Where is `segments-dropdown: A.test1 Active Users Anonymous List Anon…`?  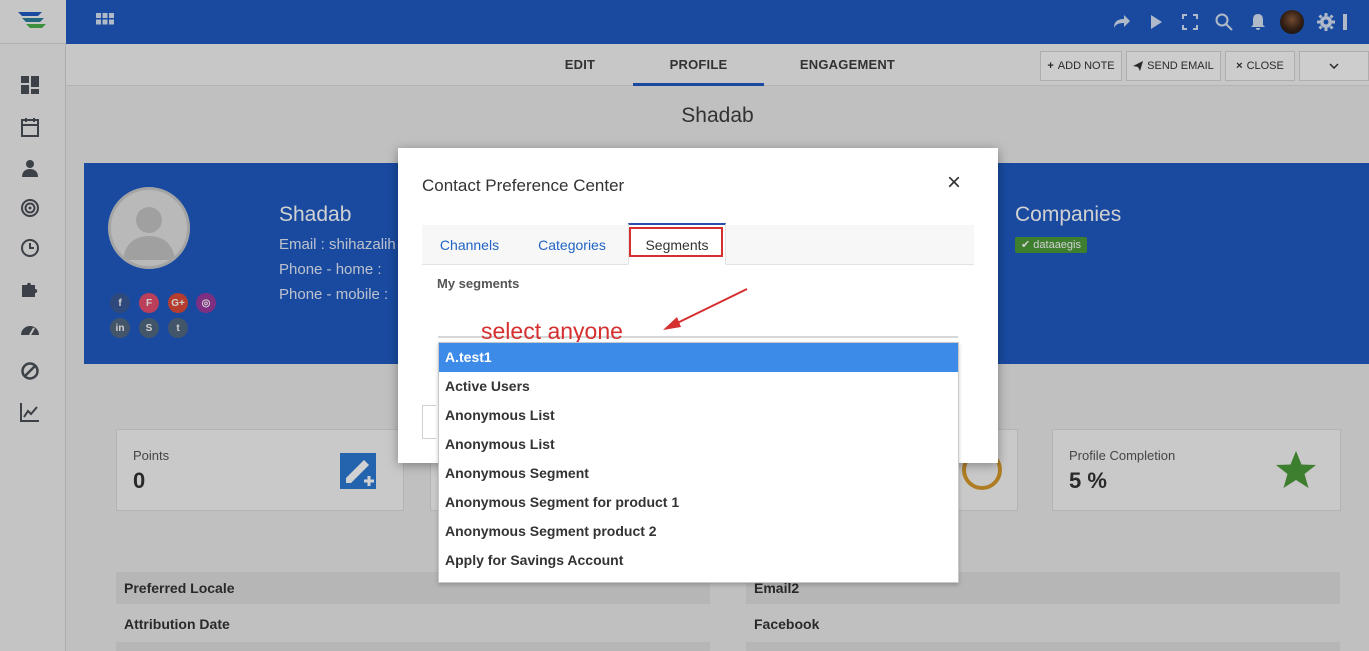 segments-dropdown: A.test1 Active Users Anonymous List Anon… is located at coordinates (698, 462).